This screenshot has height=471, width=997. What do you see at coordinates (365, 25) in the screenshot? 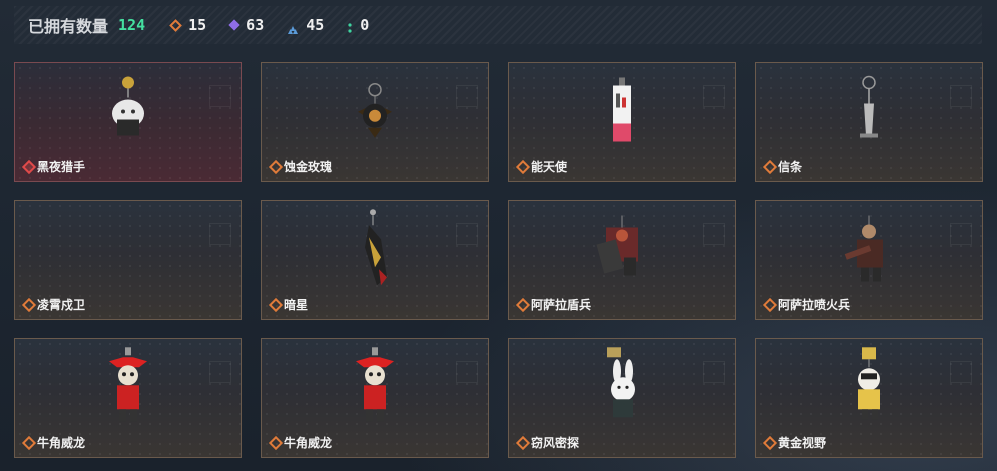
I see `stat-green-value: 0` at bounding box center [365, 25].